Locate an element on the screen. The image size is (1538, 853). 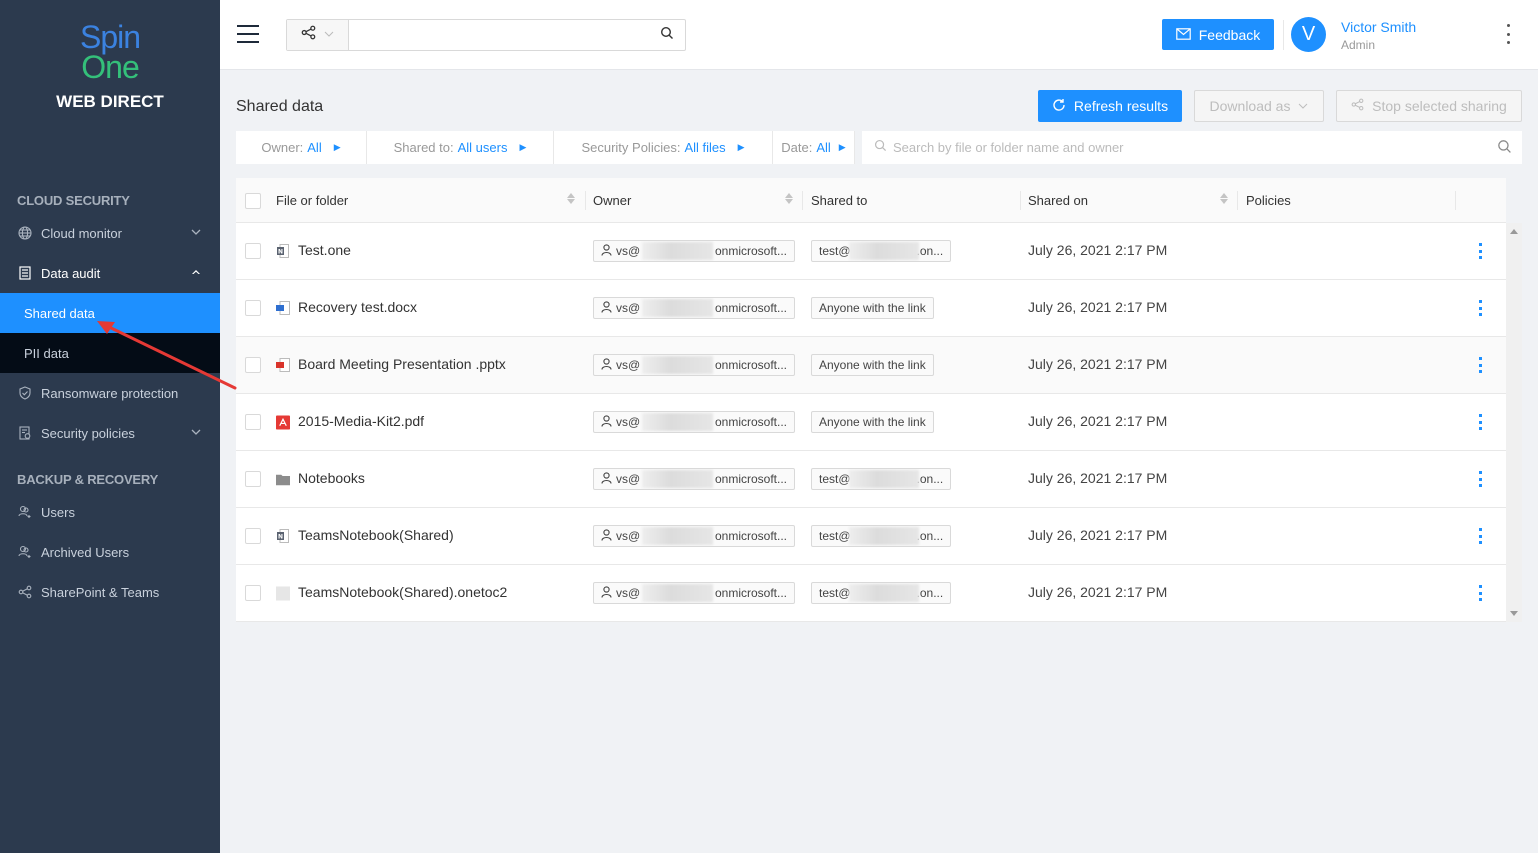
global-search-input is located at coordinates (499, 35).